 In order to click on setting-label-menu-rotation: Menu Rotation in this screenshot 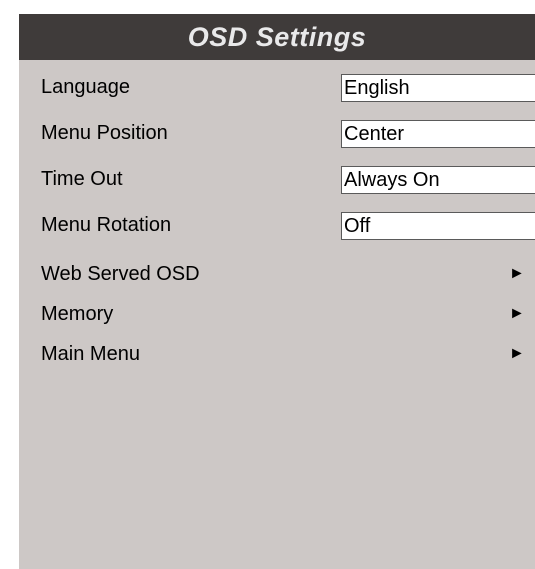, I will do `click(106, 225)`.